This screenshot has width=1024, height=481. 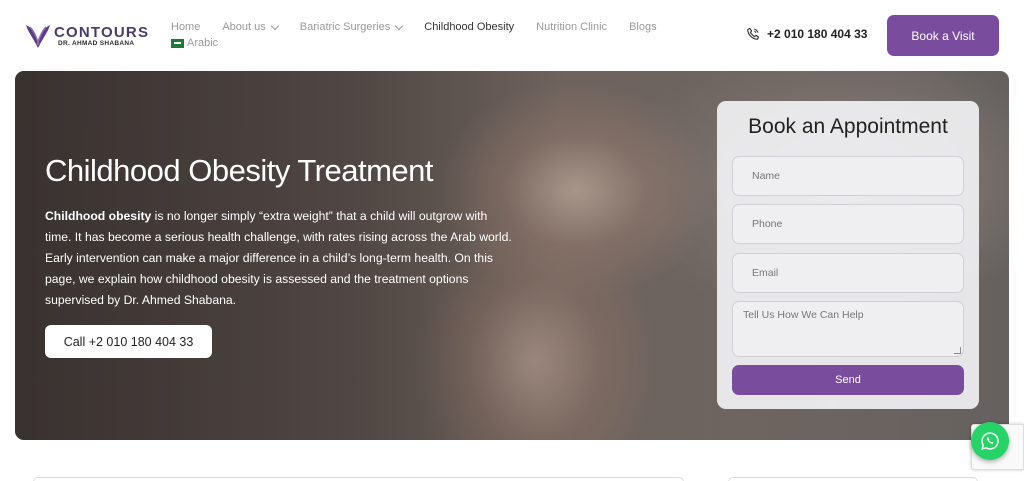 What do you see at coordinates (753, 33) in the screenshot?
I see `phone-icon` at bounding box center [753, 33].